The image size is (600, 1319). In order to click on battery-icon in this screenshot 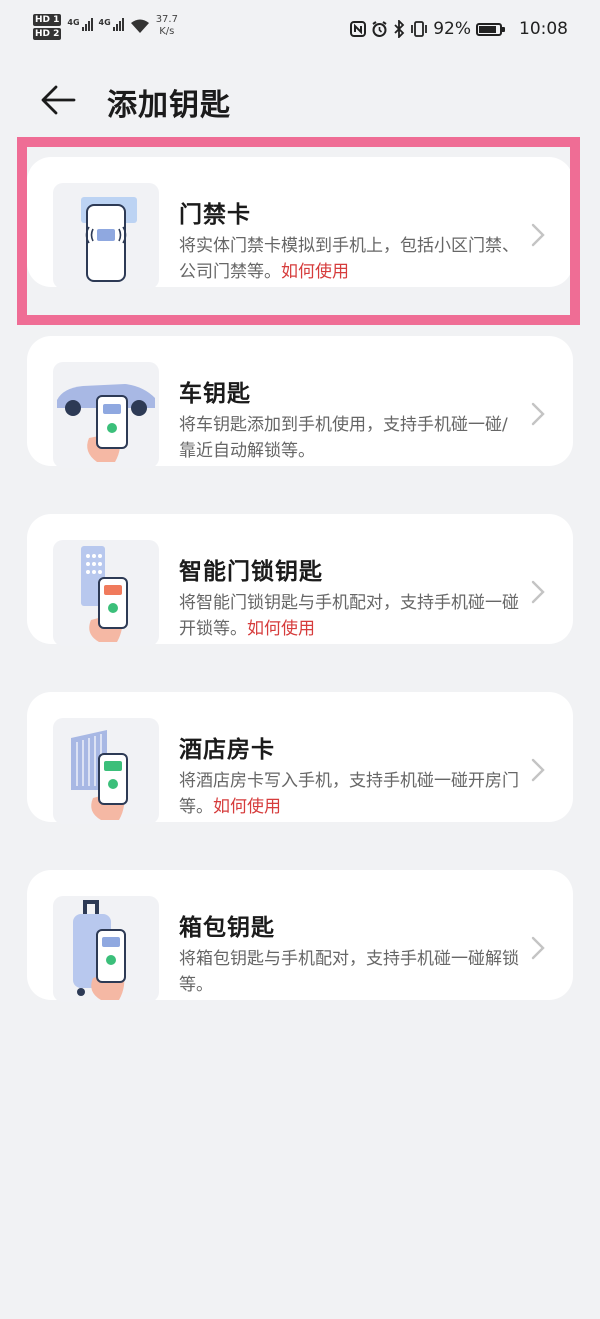, I will do `click(490, 29)`.